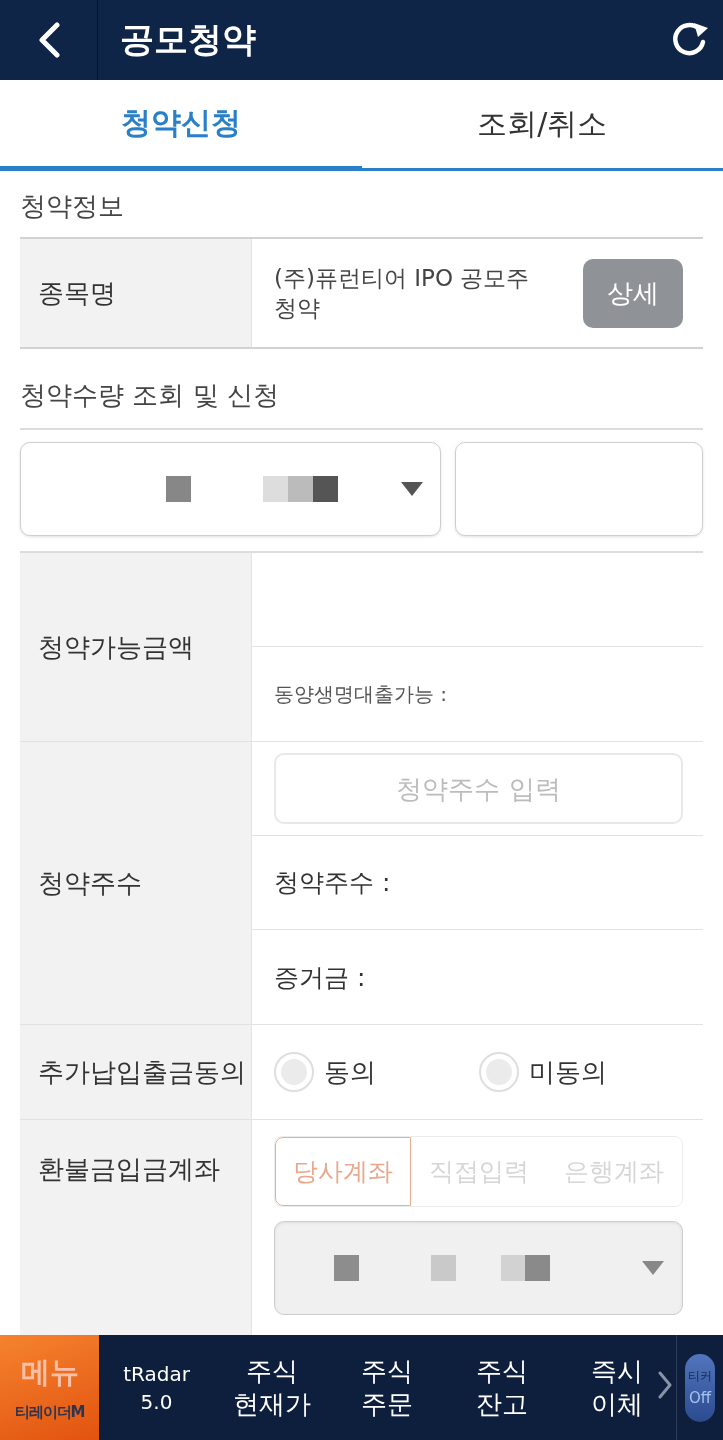 This screenshot has width=723, height=1440. I want to click on nav-item: 즉시 이체, so click(616, 1387).